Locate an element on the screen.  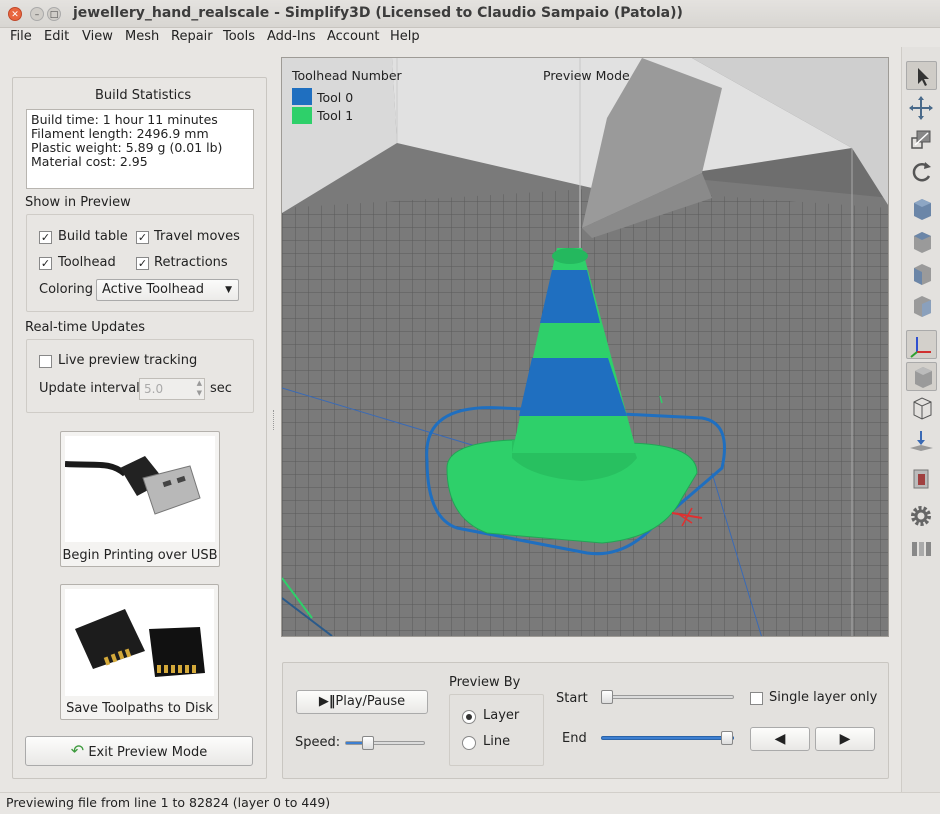
line-radio-label: Line is located at coordinates (497, 741).